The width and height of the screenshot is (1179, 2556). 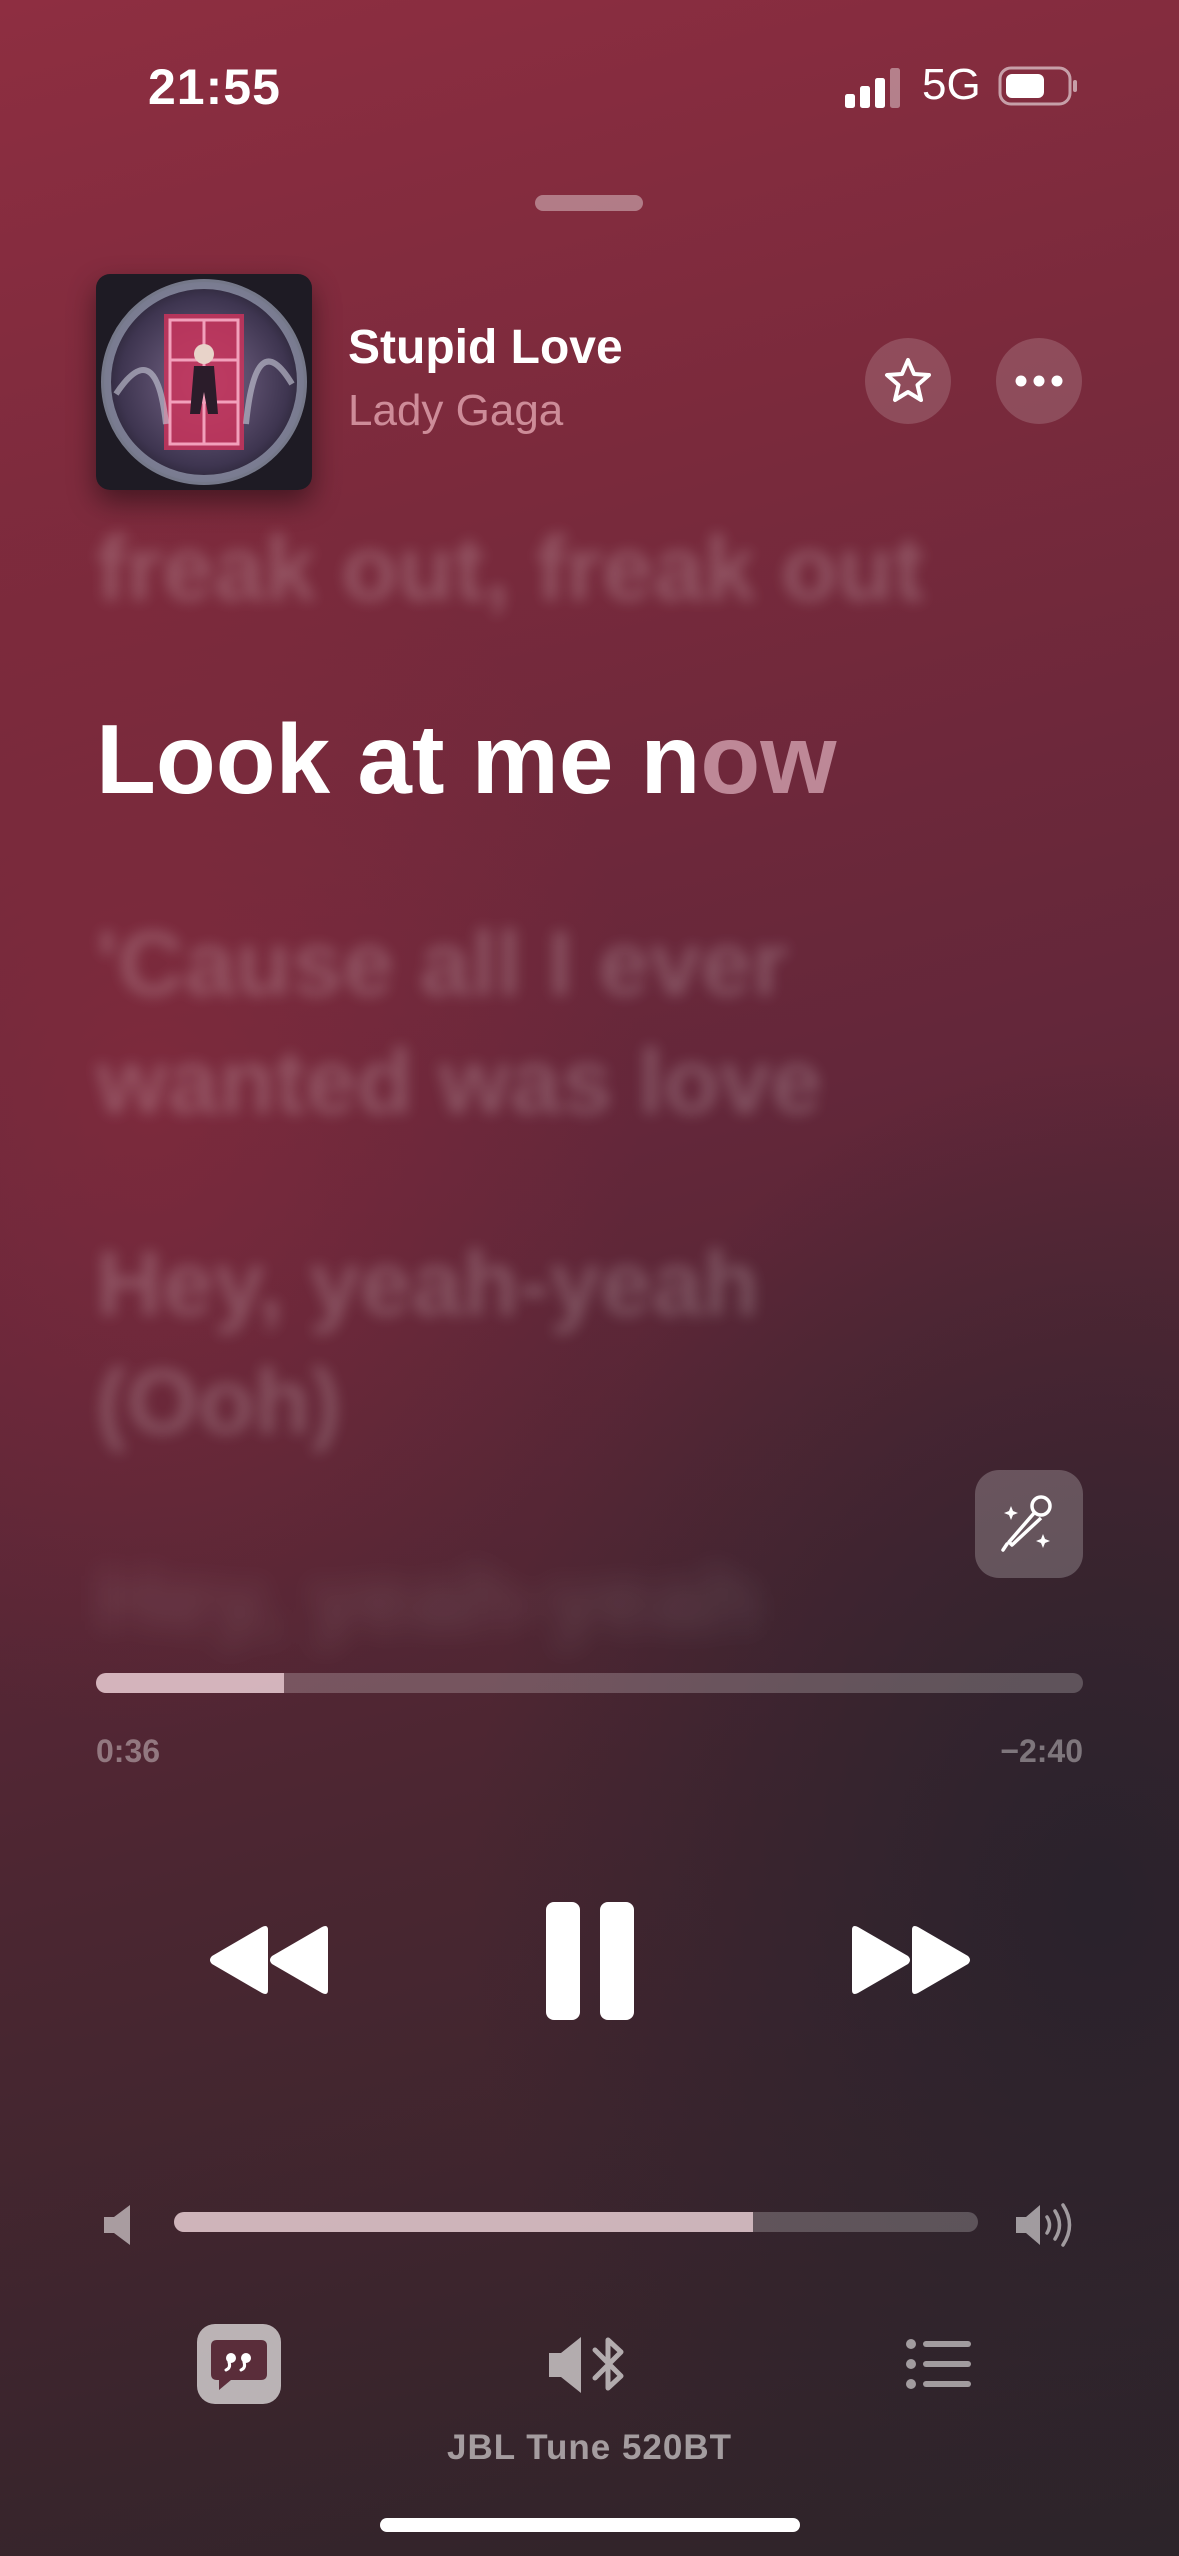 I want to click on favorite-button, so click(x=908, y=381).